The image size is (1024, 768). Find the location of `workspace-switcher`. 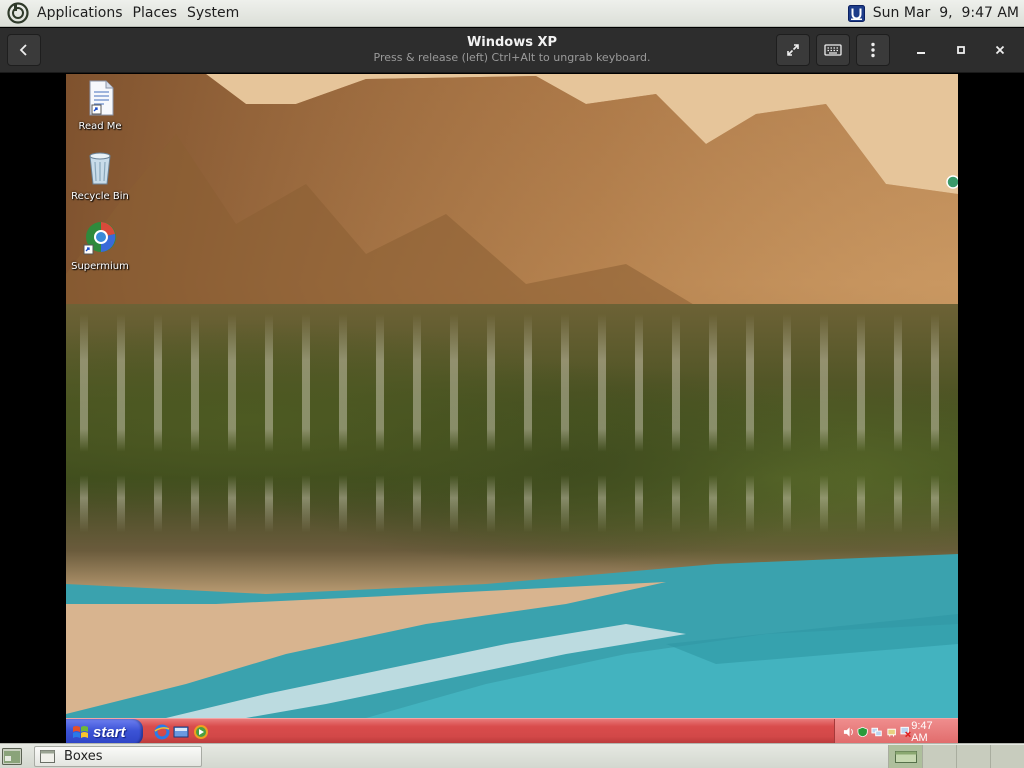

workspace-switcher is located at coordinates (956, 756).